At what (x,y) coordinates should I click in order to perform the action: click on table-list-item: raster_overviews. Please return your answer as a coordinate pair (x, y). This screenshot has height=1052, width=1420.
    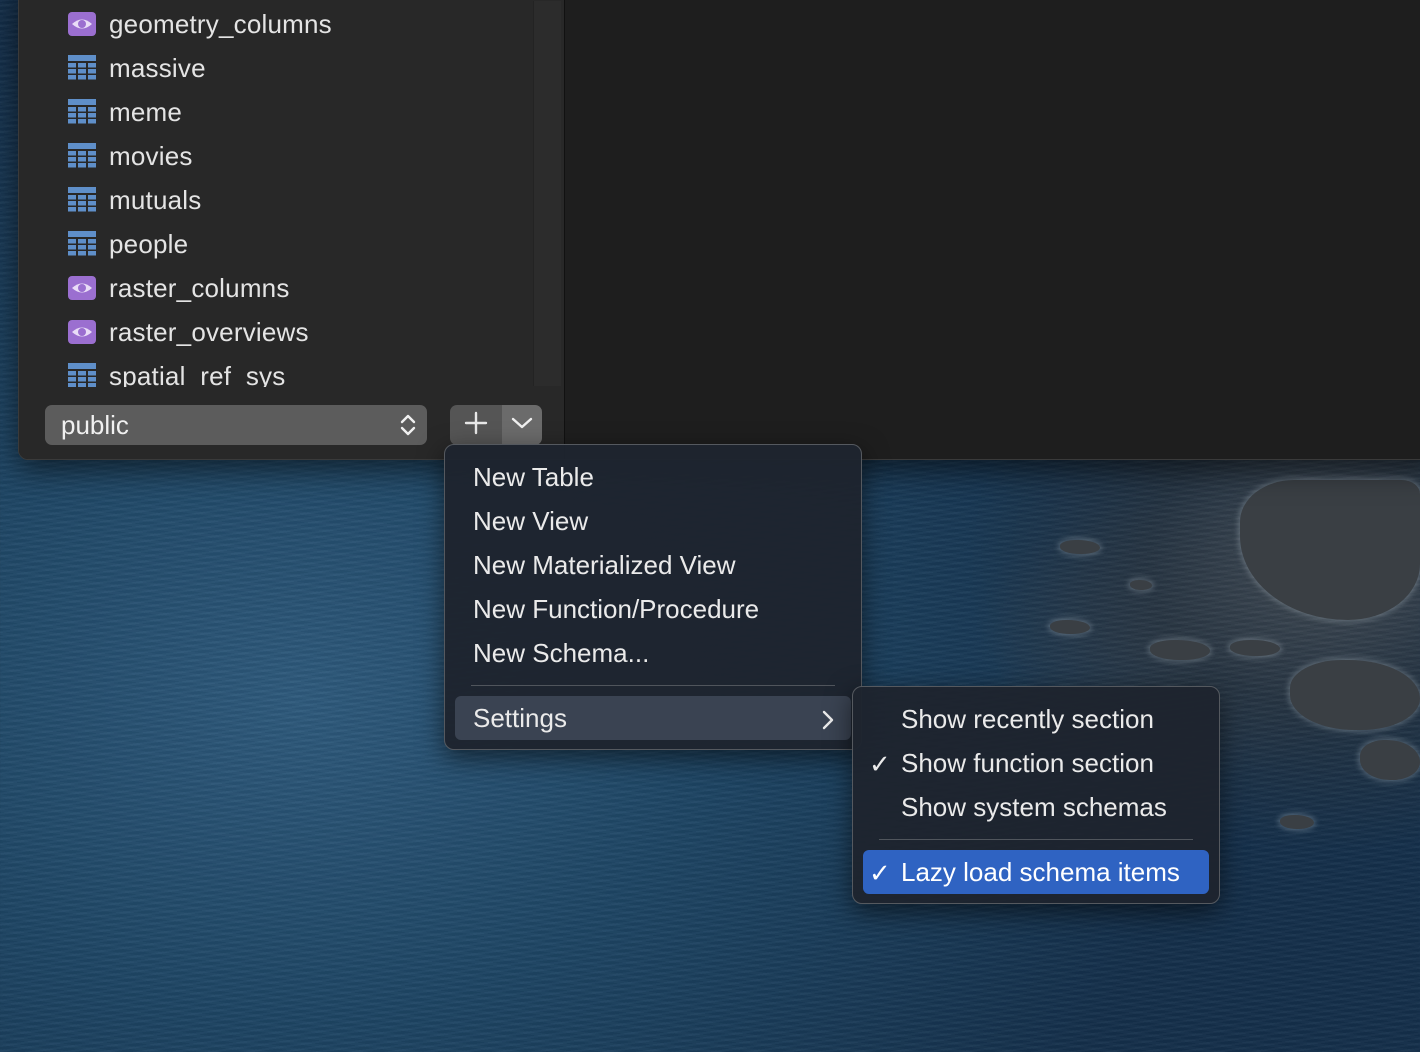
    Looking at the image, I should click on (297, 332).